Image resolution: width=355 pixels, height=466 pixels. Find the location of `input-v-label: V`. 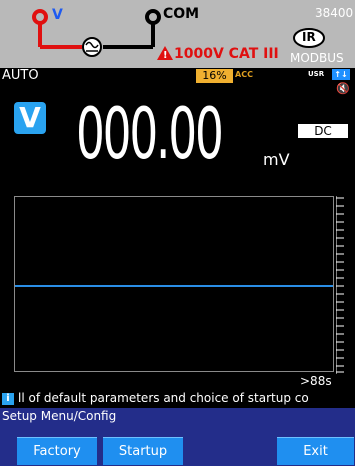

input-v-label: V is located at coordinates (57, 15).